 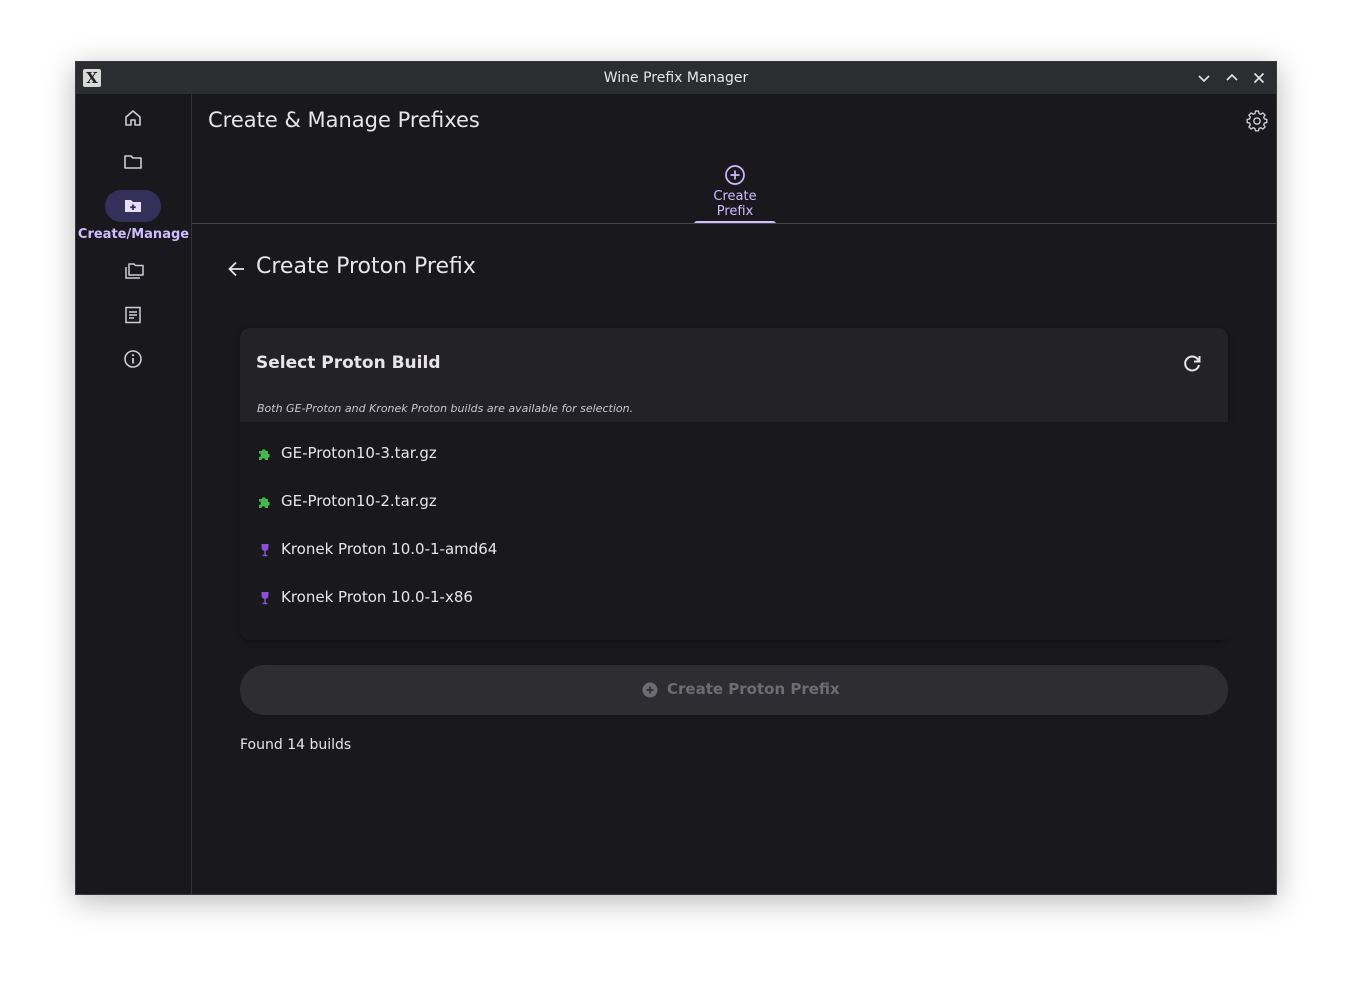 I want to click on build-item: GE-Proton10-2.tar.gz, so click(x=737, y=502).